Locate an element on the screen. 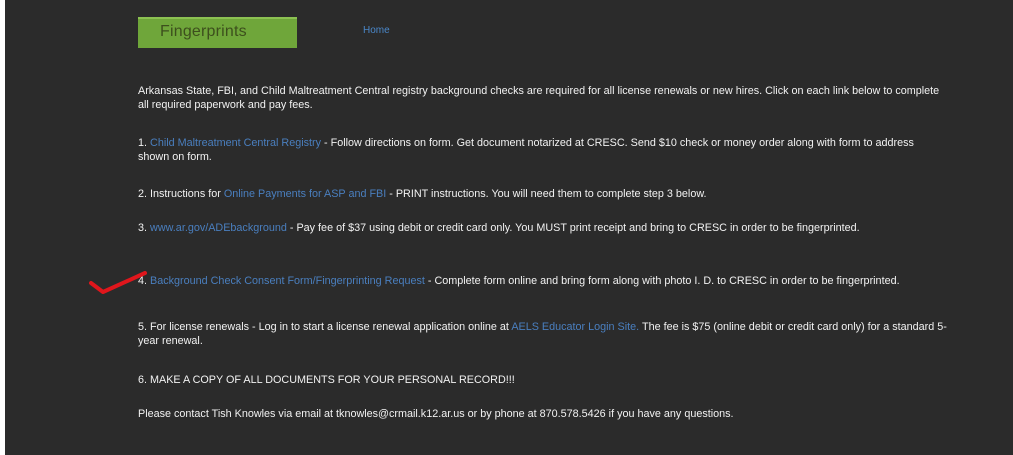  header: Fingerprints Home is located at coordinates (548, 32).